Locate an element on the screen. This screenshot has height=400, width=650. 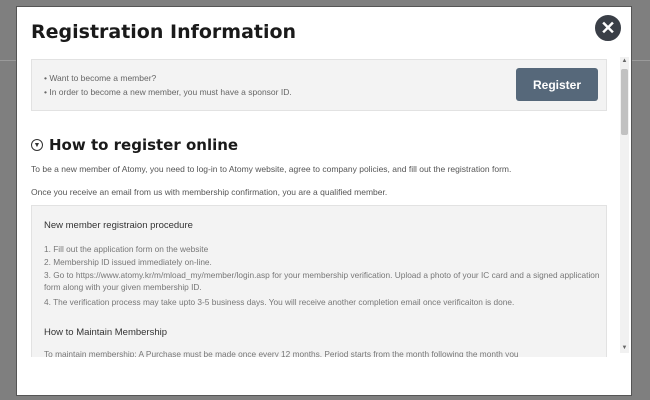
maintain-title: How to Maintain Membership is located at coordinates (106, 332).